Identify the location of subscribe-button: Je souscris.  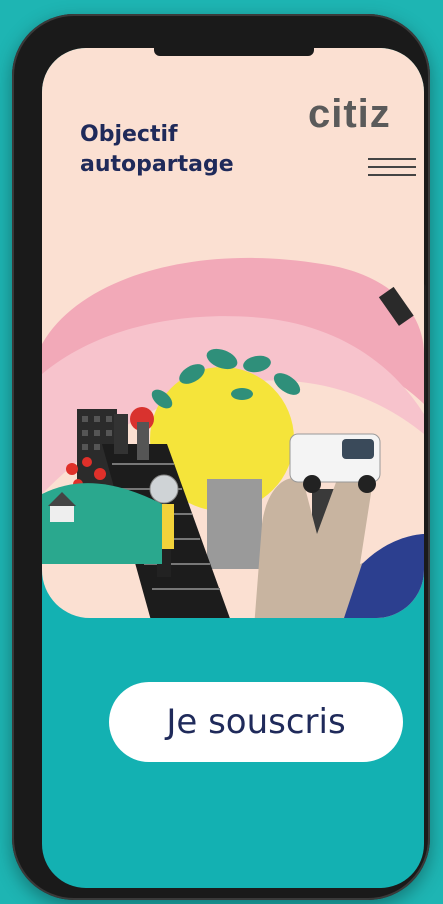
(256, 722).